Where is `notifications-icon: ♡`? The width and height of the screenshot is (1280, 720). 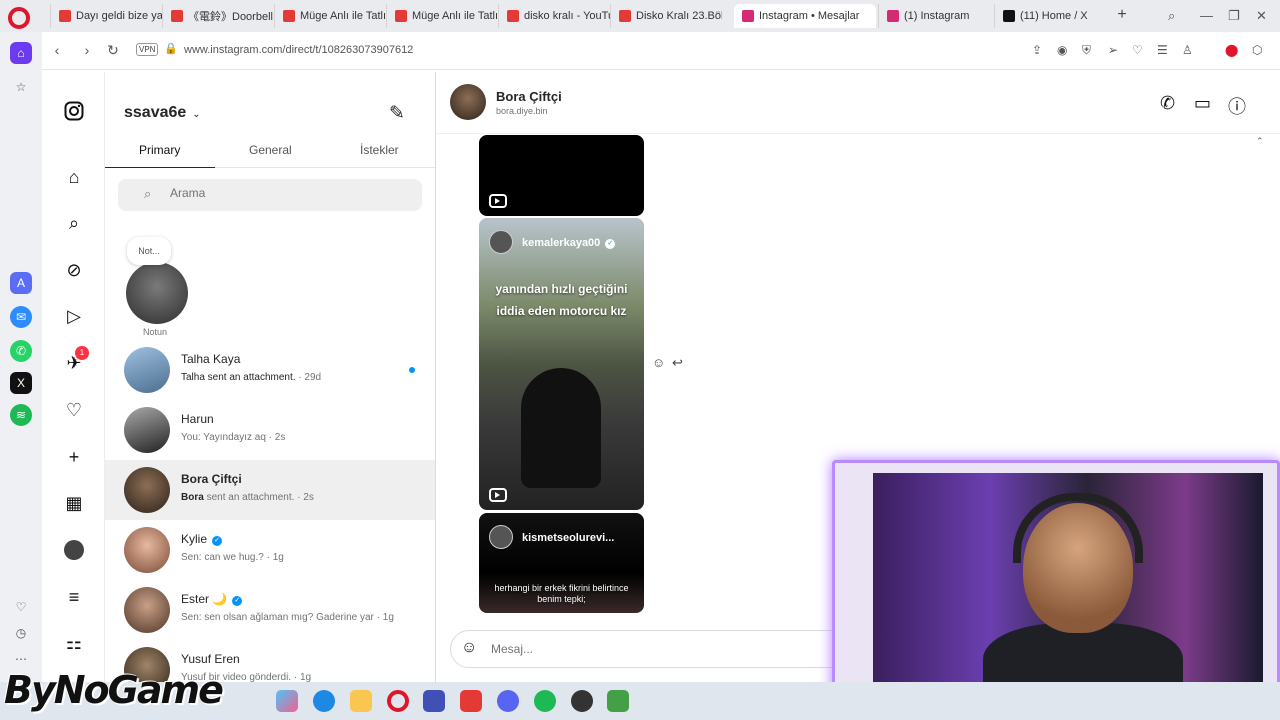 notifications-icon: ♡ is located at coordinates (74, 410).